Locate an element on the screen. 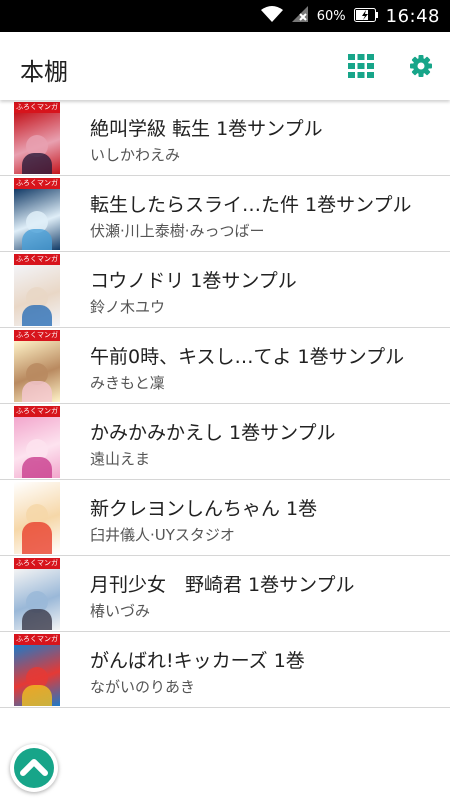 This screenshot has width=450, height=800. app-bar: 本棚 is located at coordinates (225, 66).